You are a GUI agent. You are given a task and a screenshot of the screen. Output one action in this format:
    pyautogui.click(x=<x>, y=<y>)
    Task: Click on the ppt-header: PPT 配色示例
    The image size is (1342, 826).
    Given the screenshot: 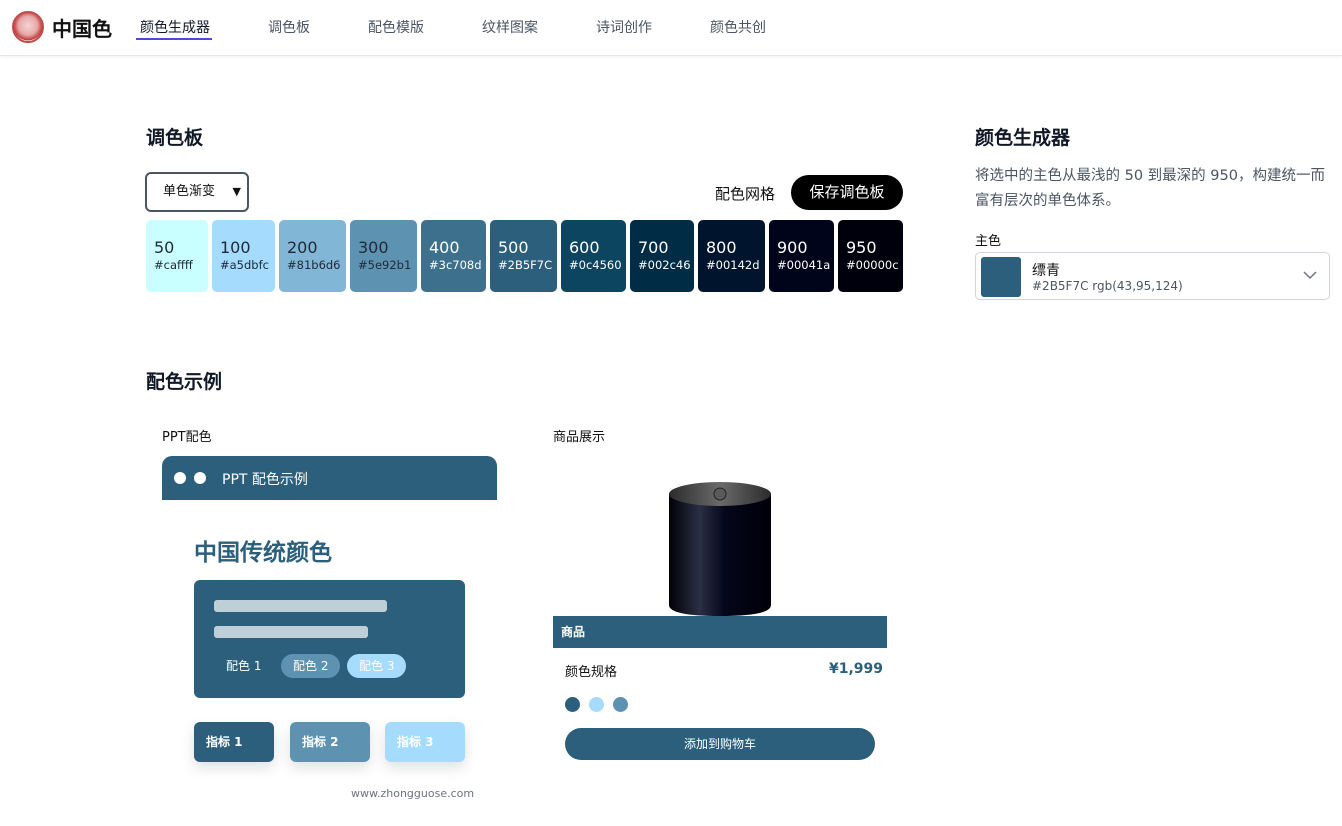 What is the action you would take?
    pyautogui.click(x=329, y=478)
    